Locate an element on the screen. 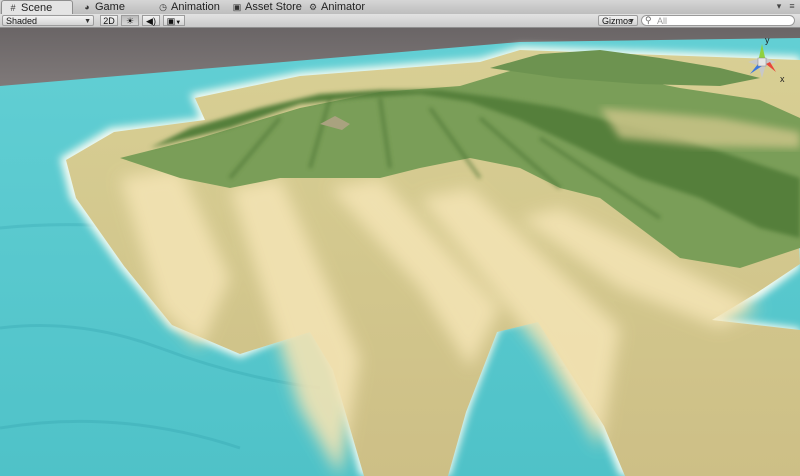  orientation-gizmo: y x is located at coordinates (766, 62).